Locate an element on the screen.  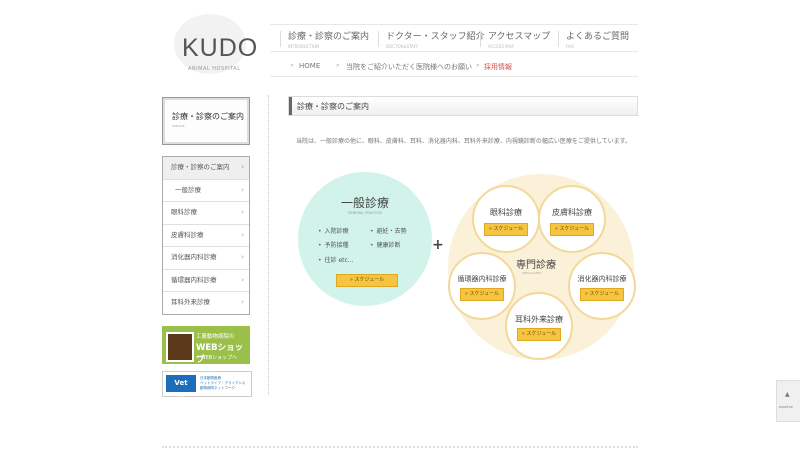
gnav-sub: ACCESS MAP is located at coordinates (501, 46).